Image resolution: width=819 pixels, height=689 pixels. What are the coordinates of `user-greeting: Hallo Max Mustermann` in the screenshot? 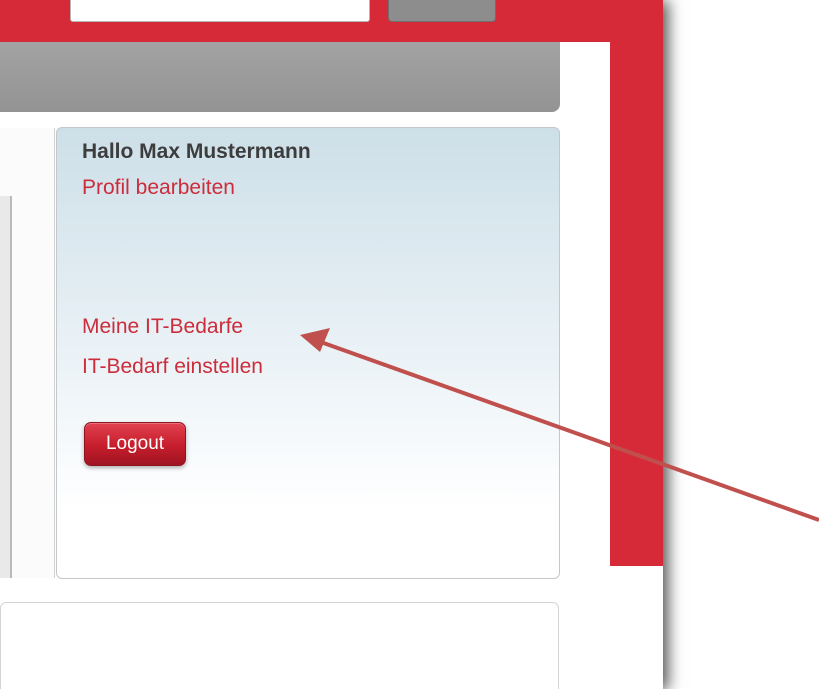 It's located at (196, 151).